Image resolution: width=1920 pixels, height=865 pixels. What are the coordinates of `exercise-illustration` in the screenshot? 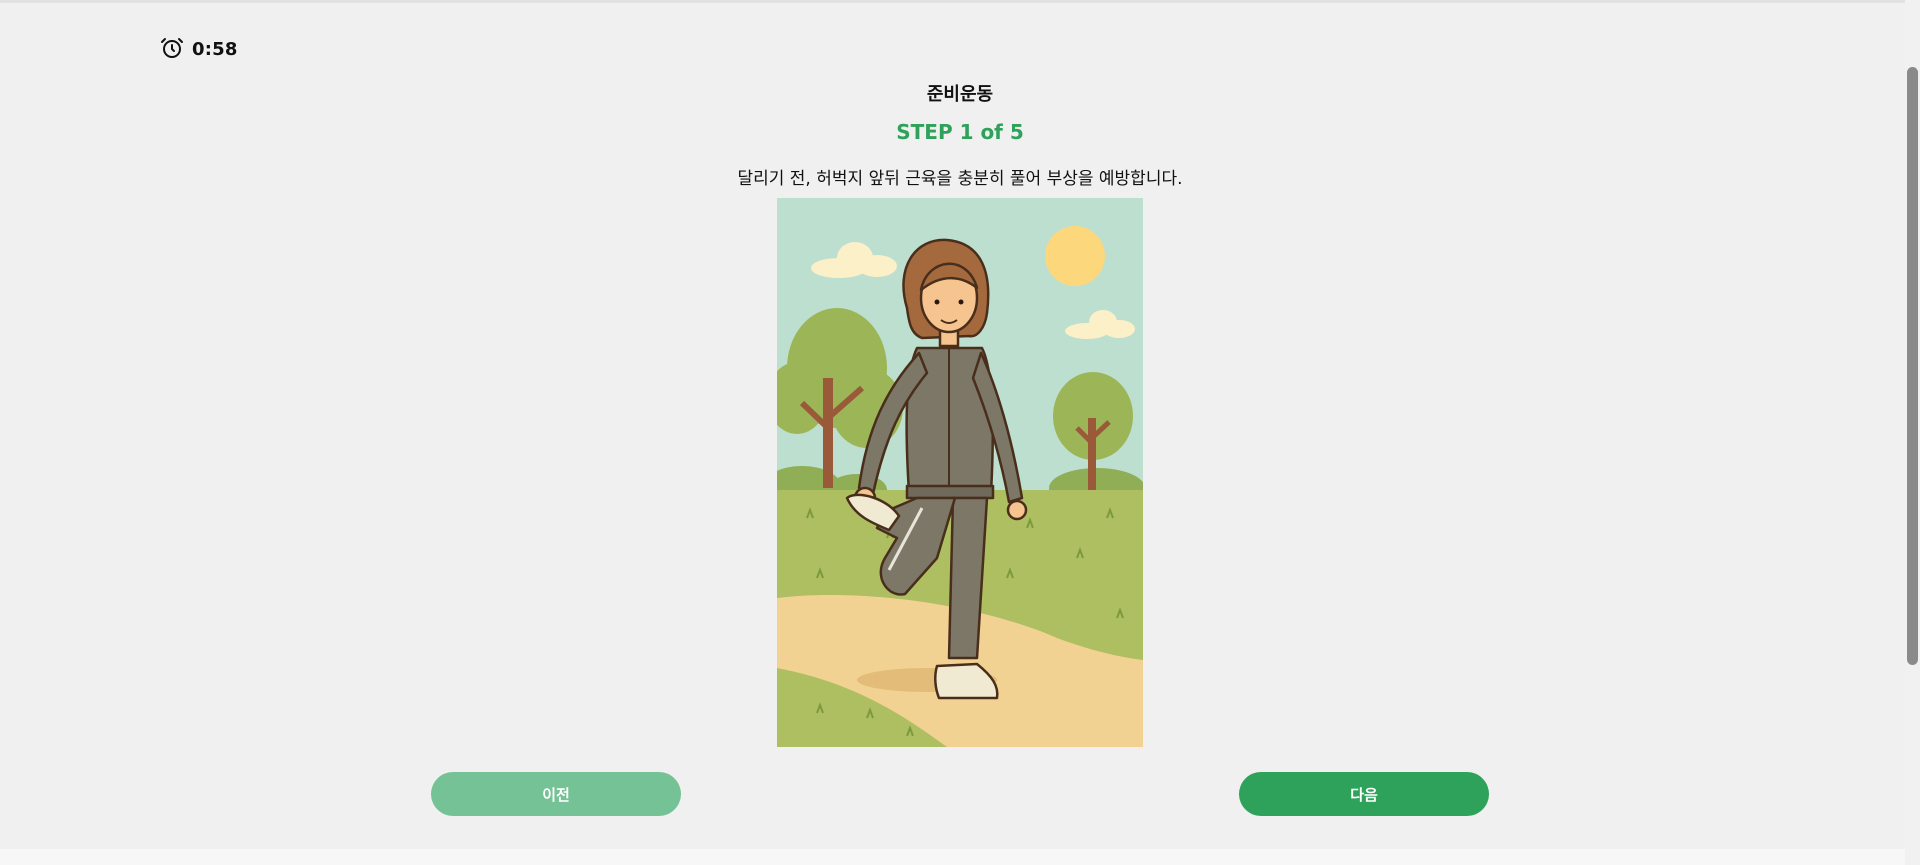 It's located at (960, 472).